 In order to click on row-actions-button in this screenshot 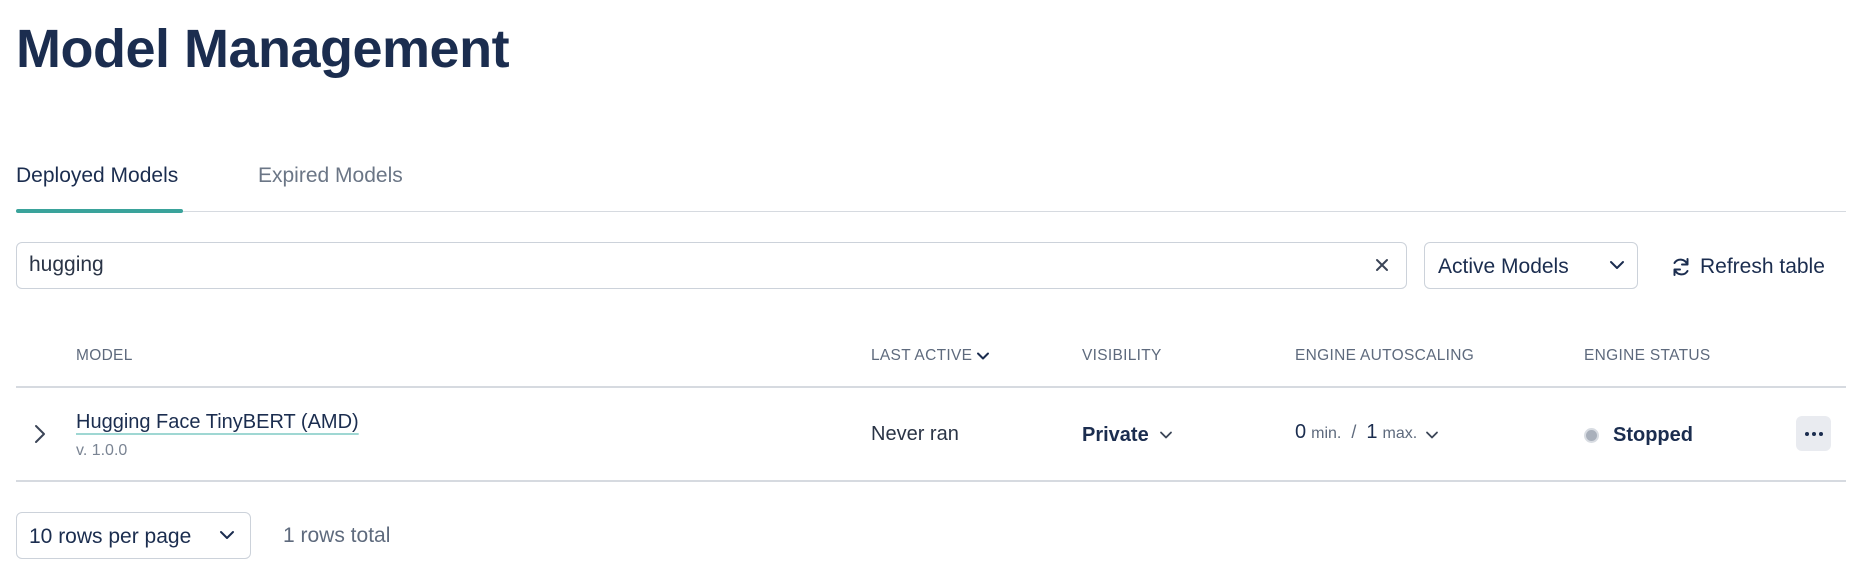, I will do `click(1813, 433)`.